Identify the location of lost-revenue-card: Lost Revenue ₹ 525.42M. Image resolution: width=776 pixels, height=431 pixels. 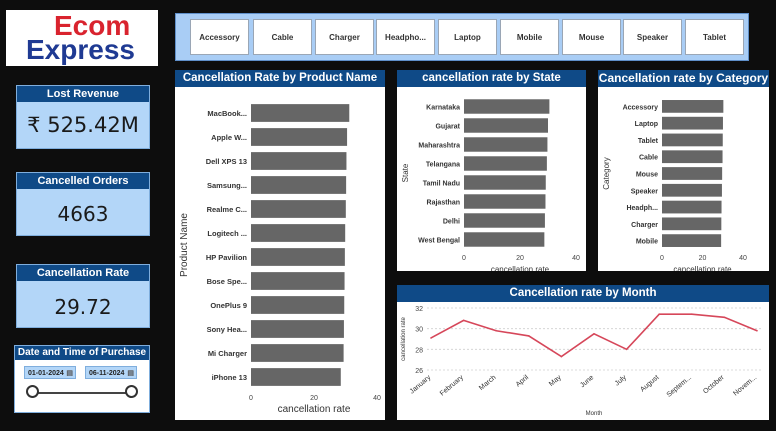
(83, 117).